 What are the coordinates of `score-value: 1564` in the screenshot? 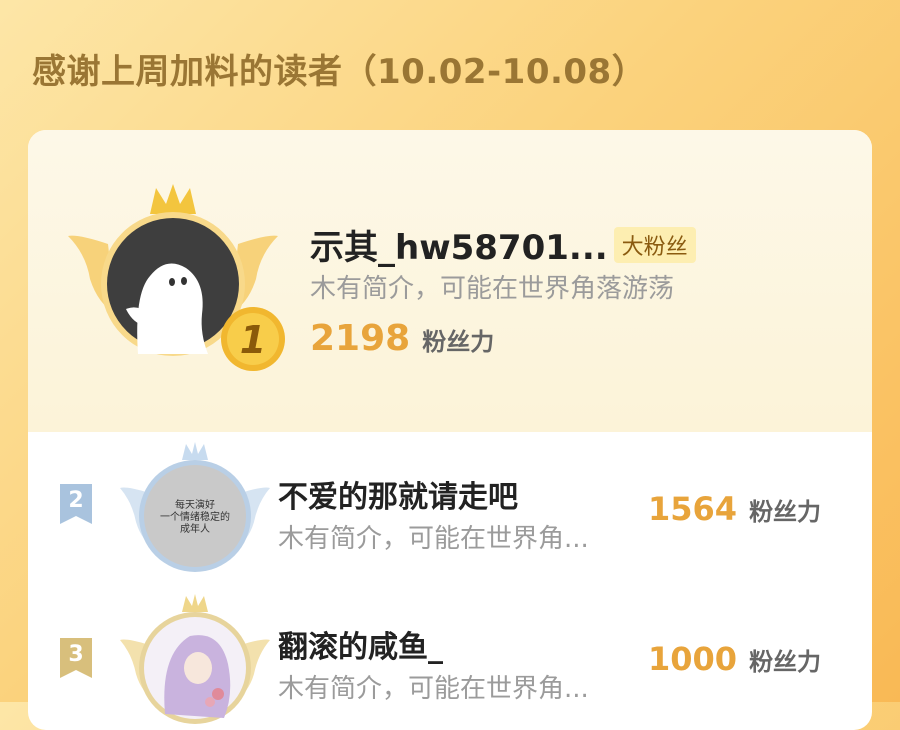 It's located at (693, 509).